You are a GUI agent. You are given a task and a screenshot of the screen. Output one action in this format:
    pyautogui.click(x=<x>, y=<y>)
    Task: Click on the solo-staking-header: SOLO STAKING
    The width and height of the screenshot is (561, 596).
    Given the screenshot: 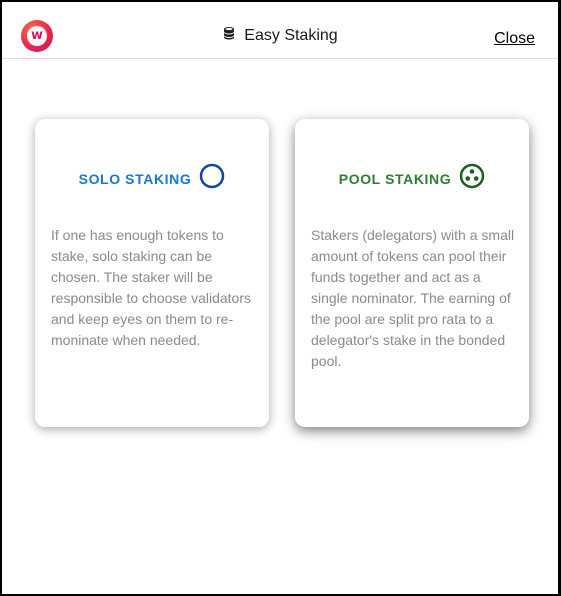 What is the action you would take?
    pyautogui.click(x=152, y=178)
    